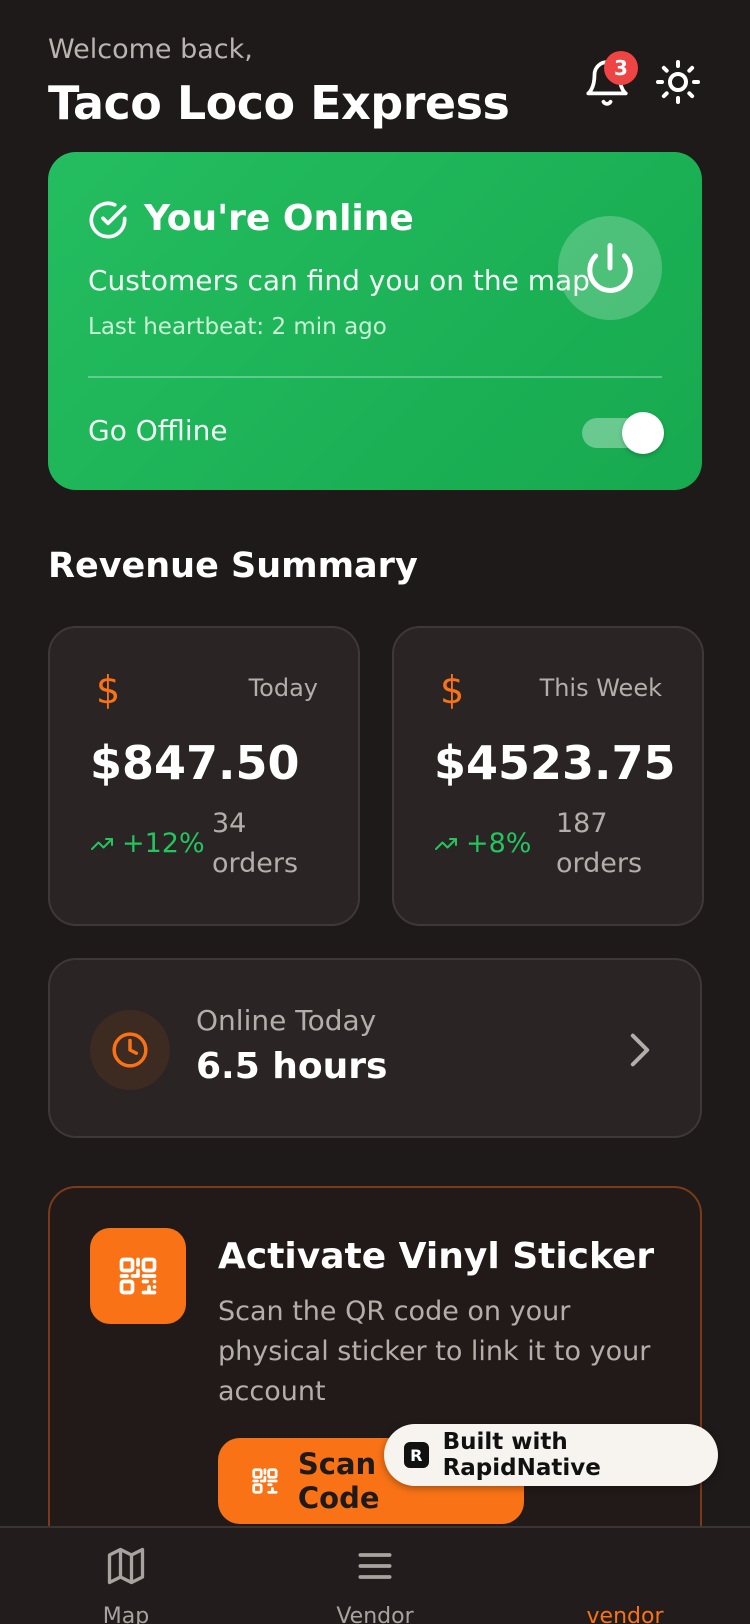 The image size is (750, 1624). Describe the element at coordinates (279, 103) in the screenshot. I see `vendor-name: Taco Loco Express` at that location.